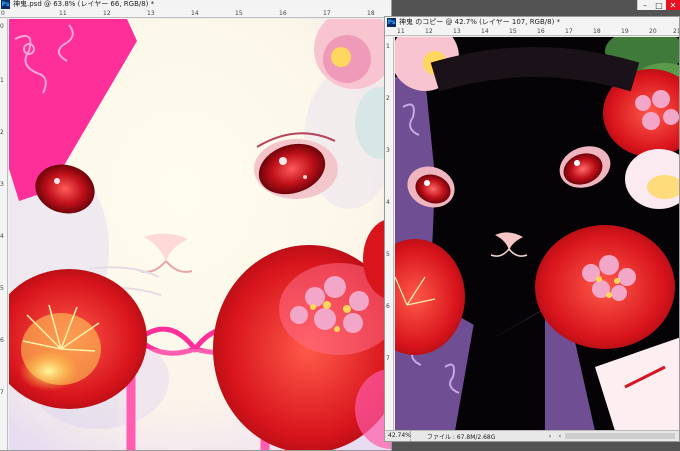 The width and height of the screenshot is (680, 451). I want to click on left-window-titlebar: Ps 神鬼.psd @ 63.8% (レイヤー 66, RGB/8) *, so click(195, 4).